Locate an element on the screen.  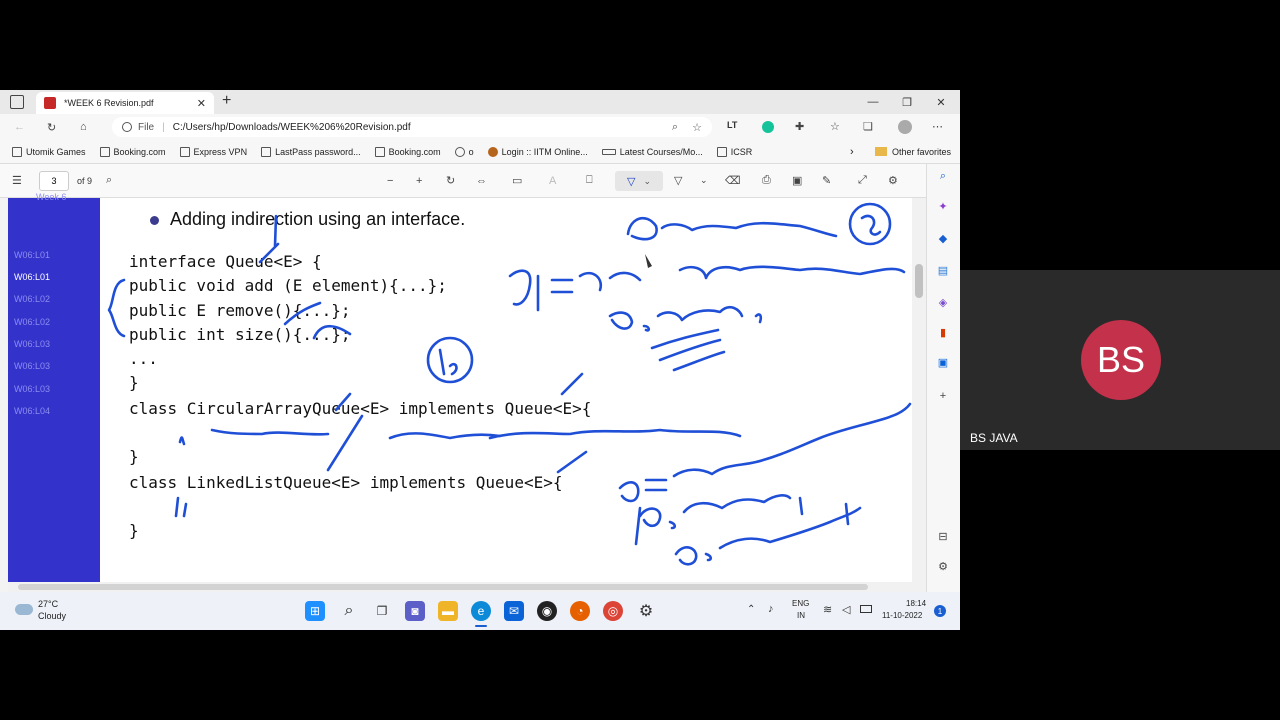
favorite-item: ICSR is located at coordinates (734, 151).